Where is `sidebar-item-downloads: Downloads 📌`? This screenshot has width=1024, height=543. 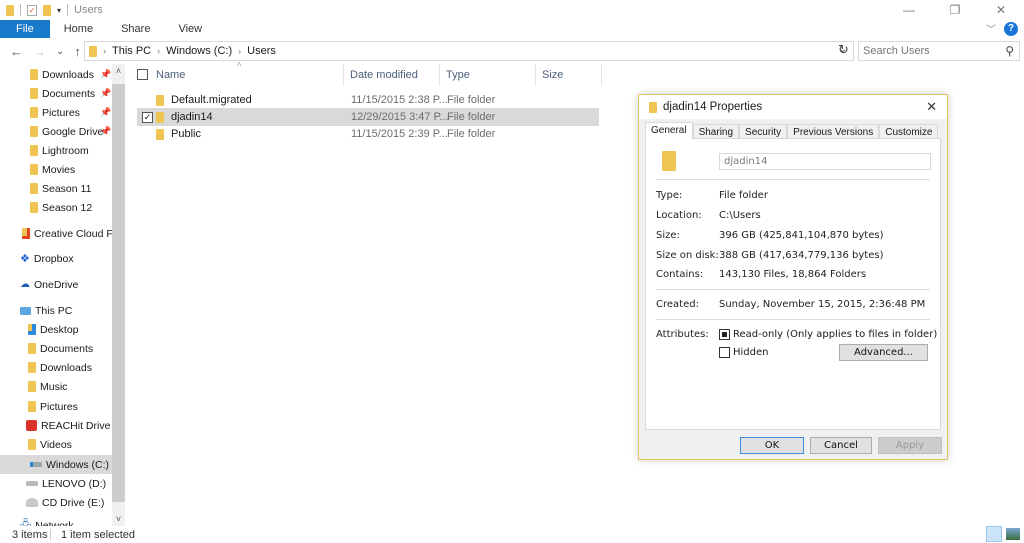 sidebar-item-downloads: Downloads 📌 is located at coordinates (70, 74).